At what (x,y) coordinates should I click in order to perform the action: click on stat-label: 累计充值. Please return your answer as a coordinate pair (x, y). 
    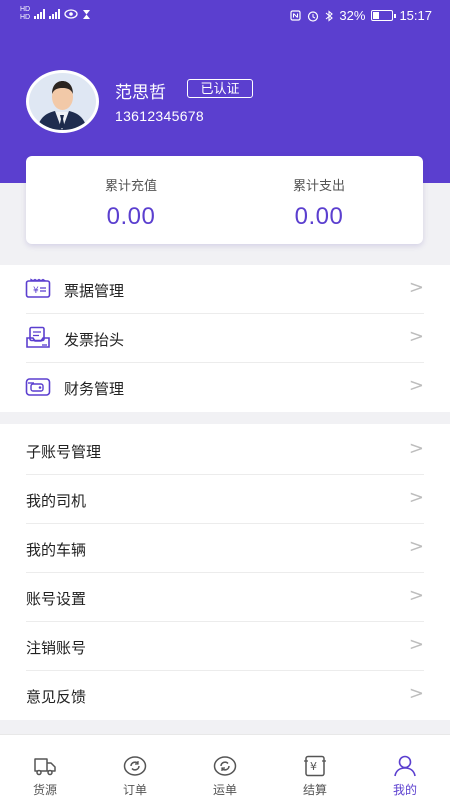
    Looking at the image, I should click on (130, 185).